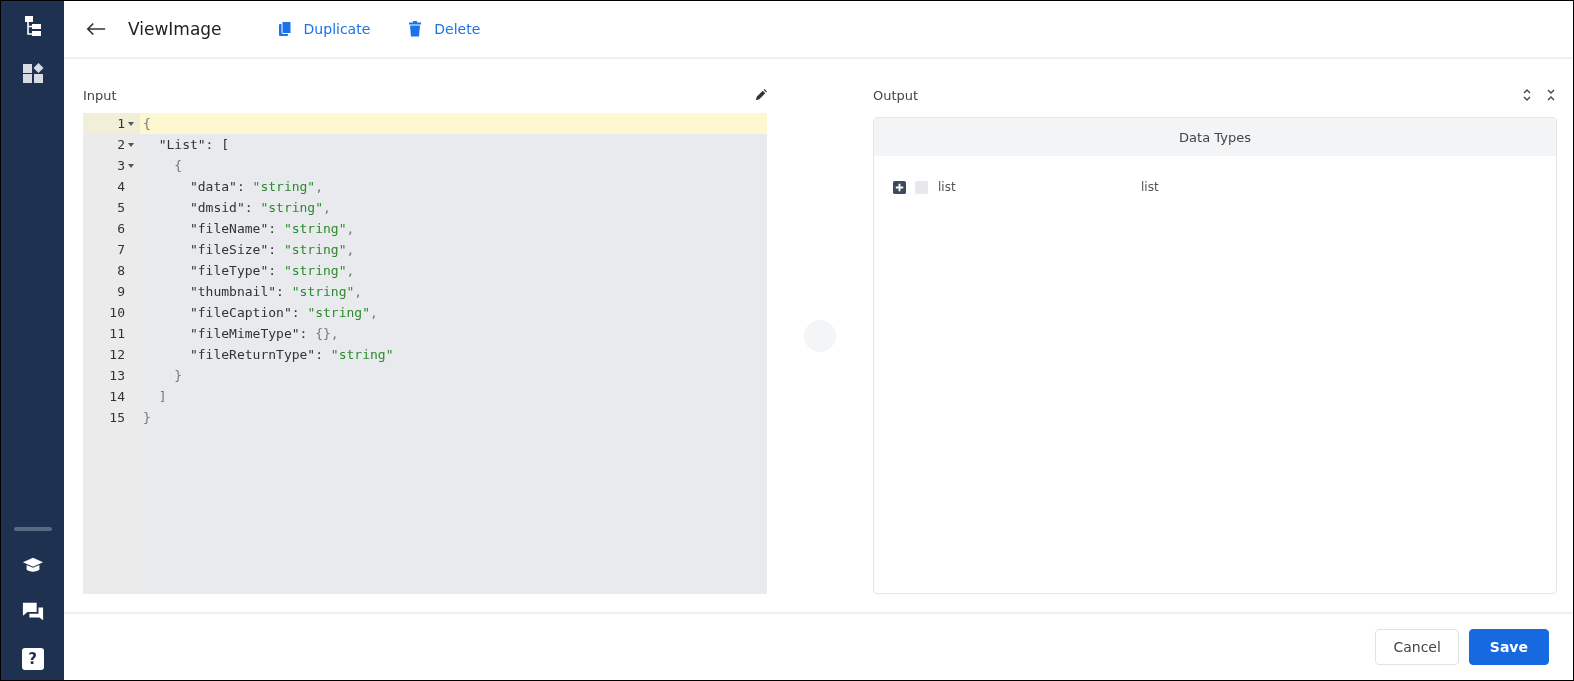  What do you see at coordinates (32, 659) in the screenshot?
I see `help-icon: ?` at bounding box center [32, 659].